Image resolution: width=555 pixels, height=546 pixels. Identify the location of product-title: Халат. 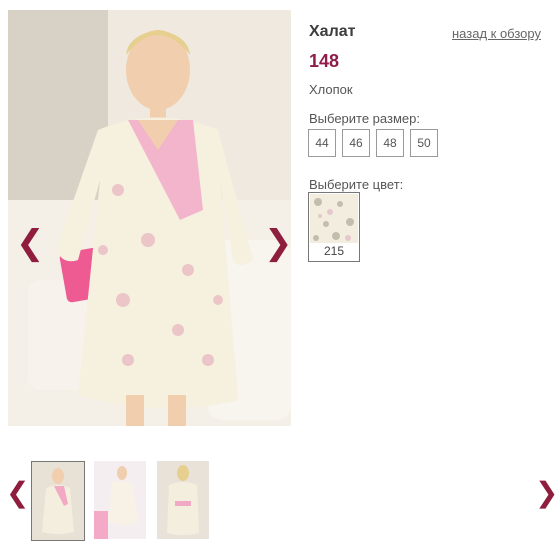
(332, 31).